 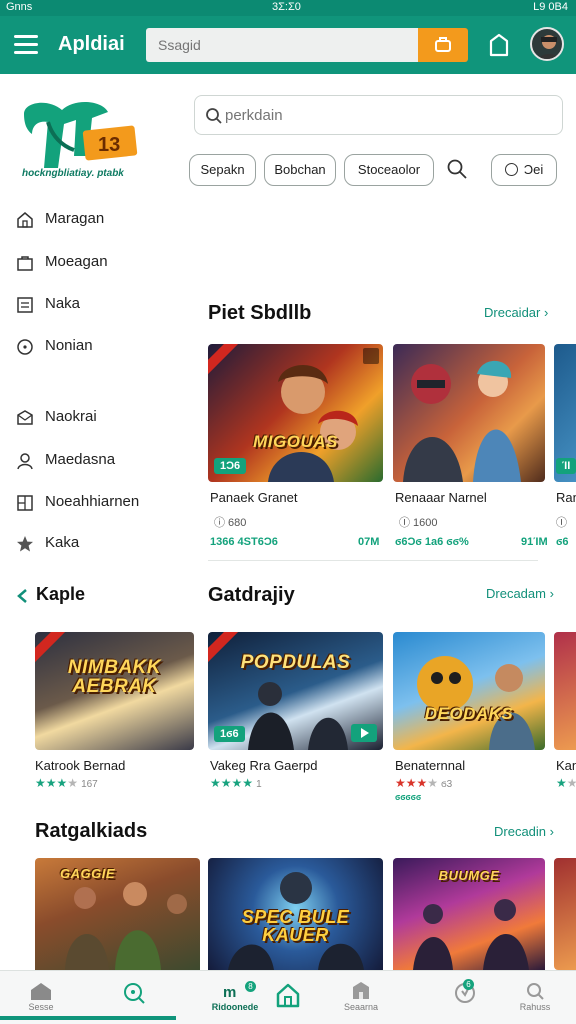 What do you see at coordinates (26, 45) in the screenshot?
I see `menu-button` at bounding box center [26, 45].